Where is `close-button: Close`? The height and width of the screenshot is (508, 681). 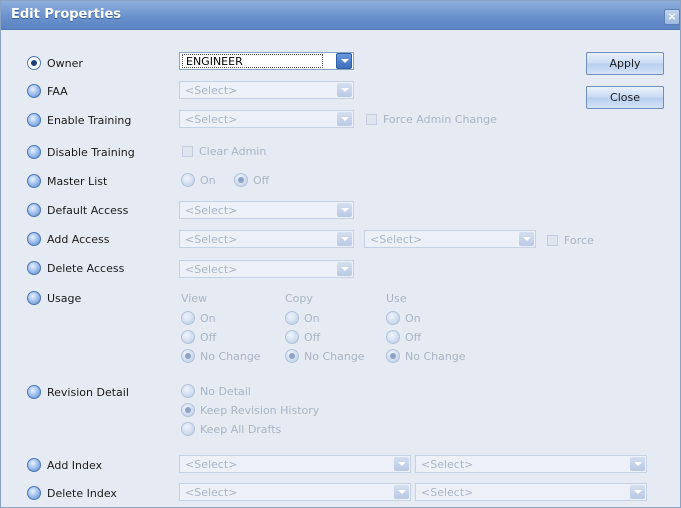
close-button: Close is located at coordinates (625, 97).